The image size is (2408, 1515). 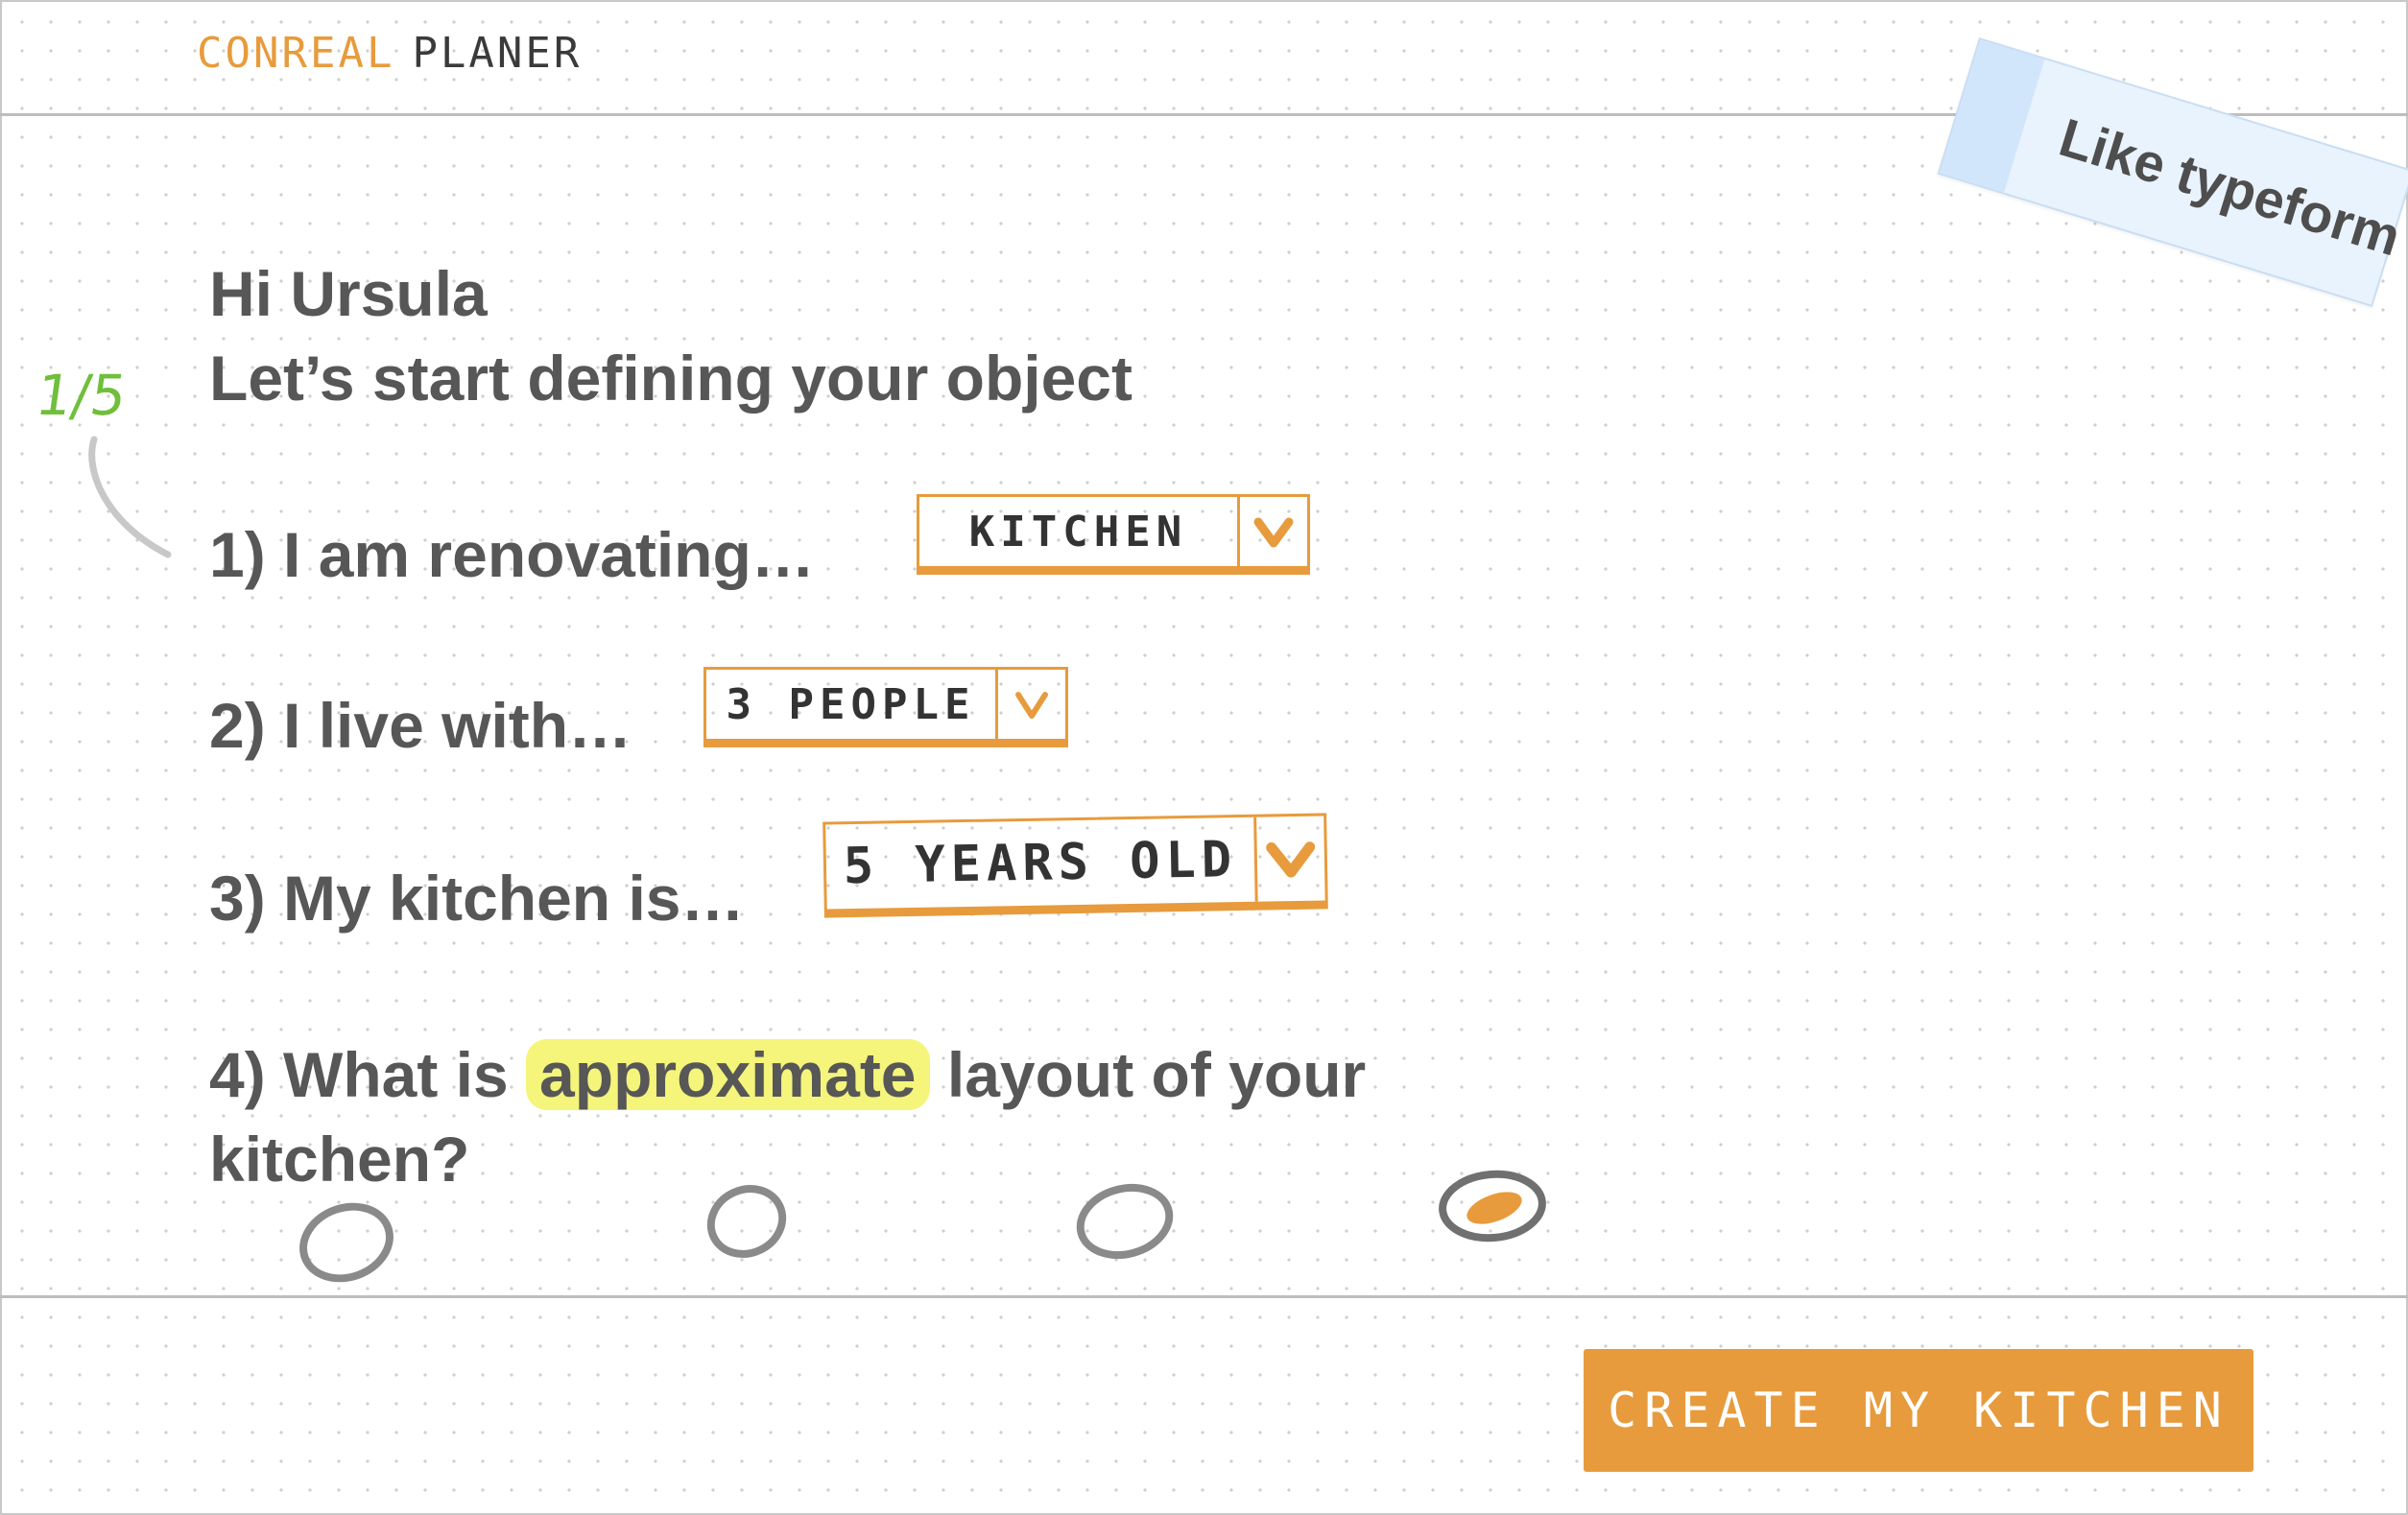 I want to click on step-indicator: 1/5, so click(x=81, y=395).